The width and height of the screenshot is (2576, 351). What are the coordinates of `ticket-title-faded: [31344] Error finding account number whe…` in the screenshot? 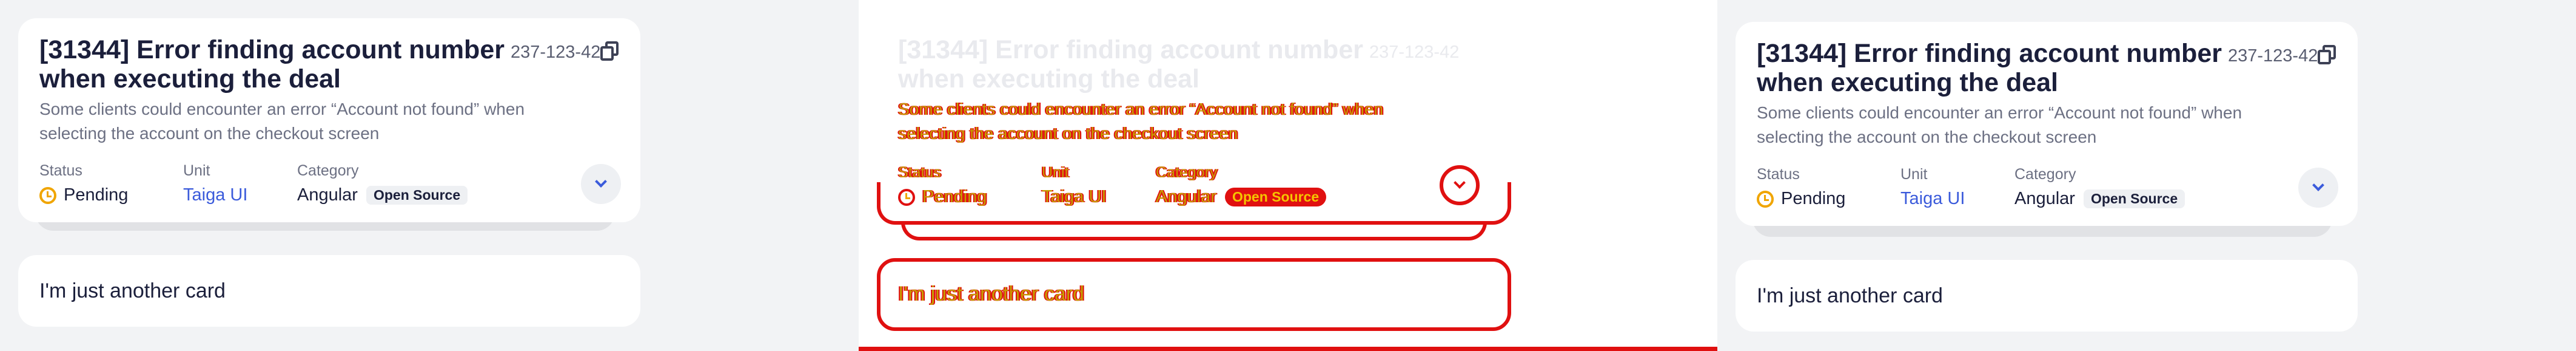 It's located at (1130, 64).